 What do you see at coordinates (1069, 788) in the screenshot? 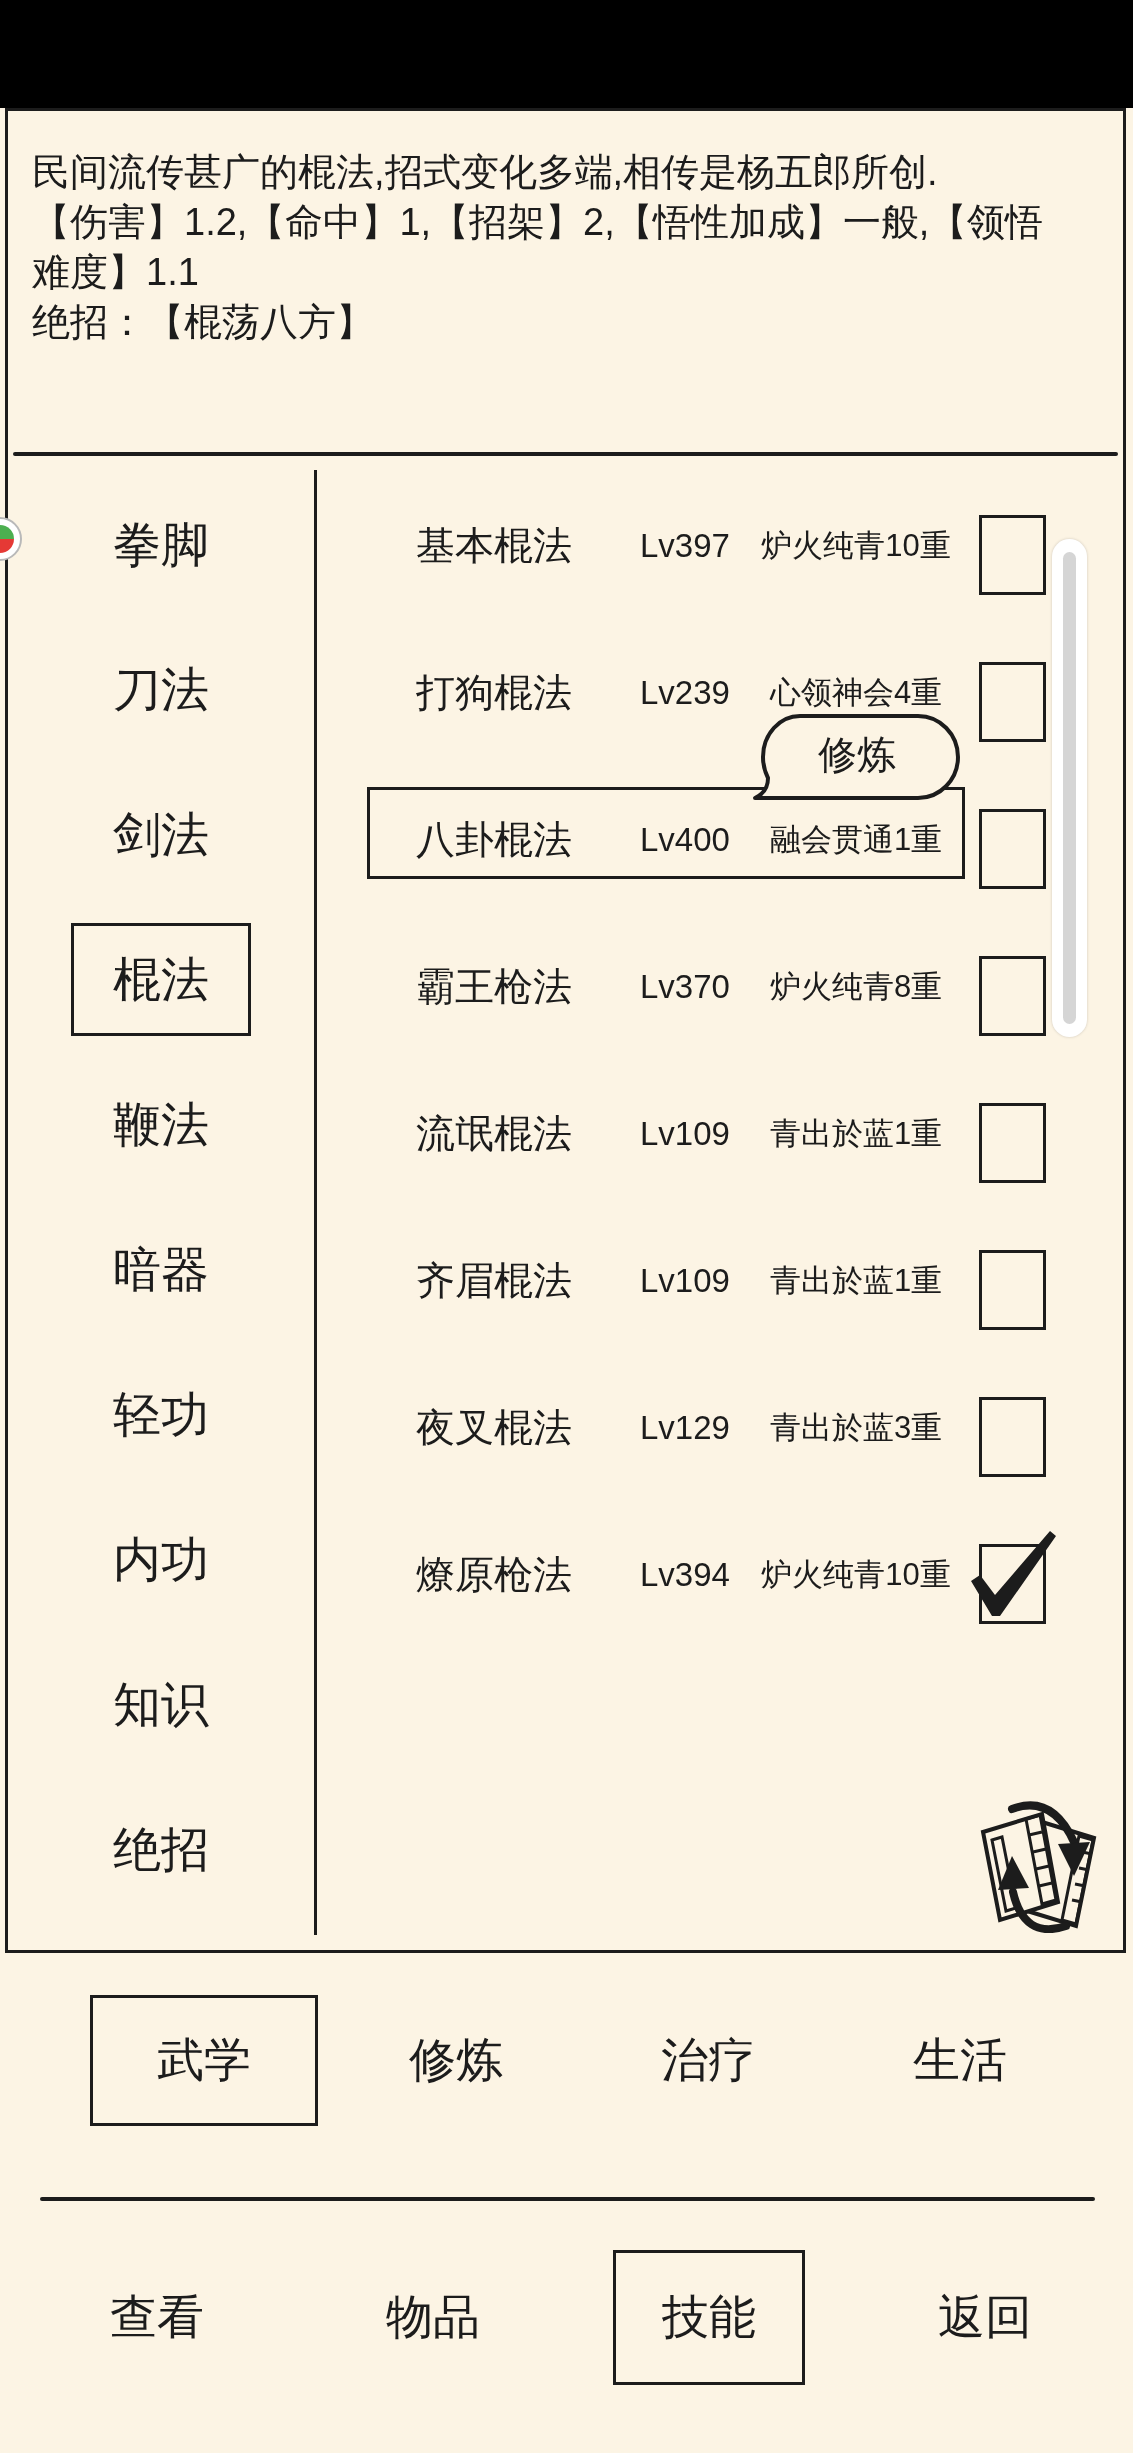
I see `scrollbar` at bounding box center [1069, 788].